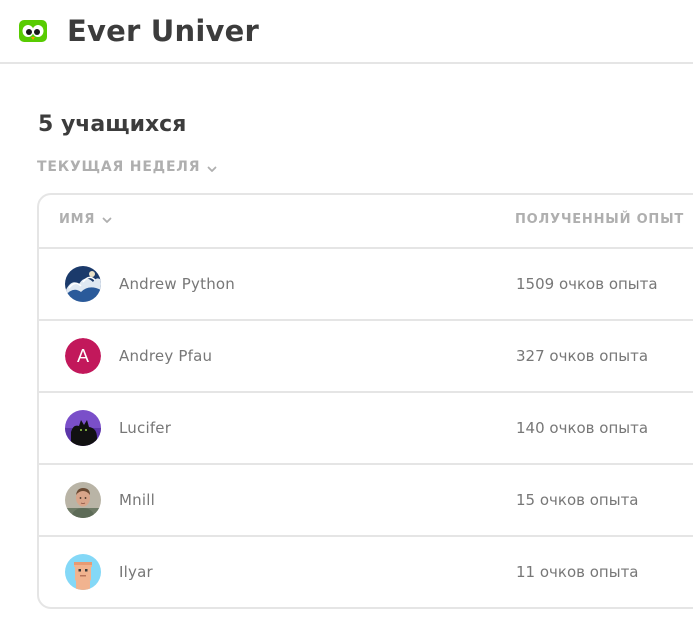 This screenshot has width=693, height=625. Describe the element at coordinates (83, 500) in the screenshot. I see `photo-person-avatar` at that location.